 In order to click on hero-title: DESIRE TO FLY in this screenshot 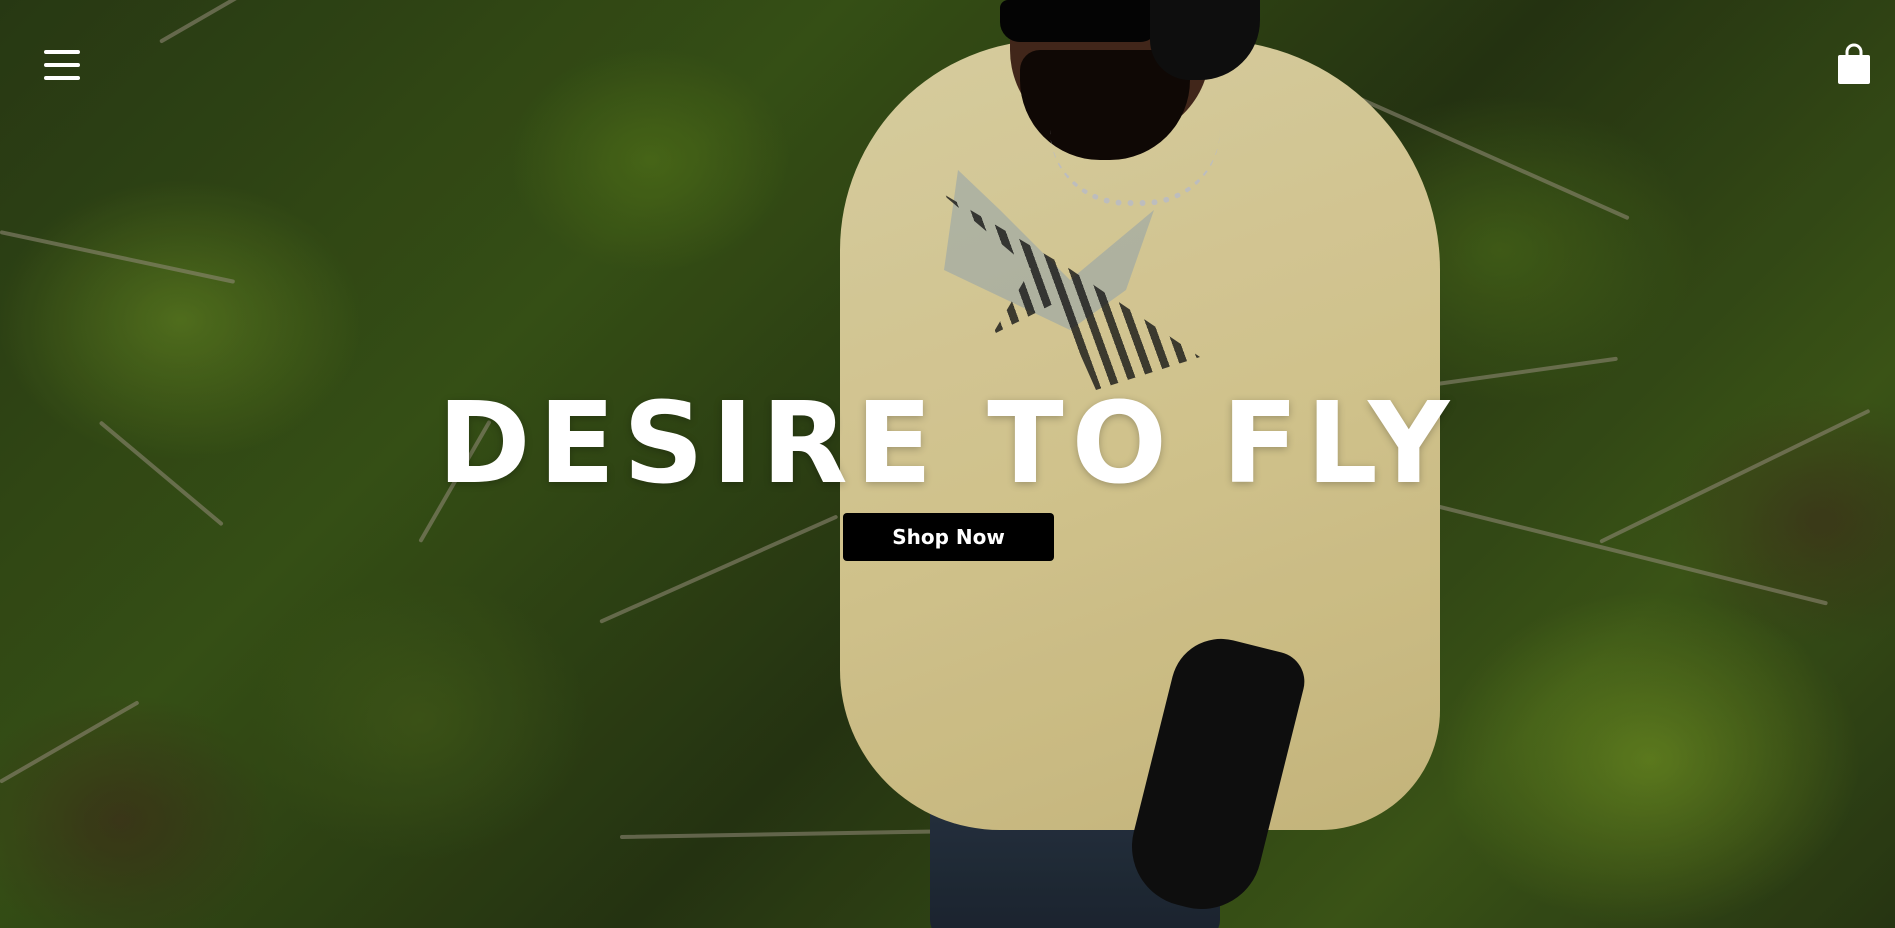, I will do `click(947, 444)`.